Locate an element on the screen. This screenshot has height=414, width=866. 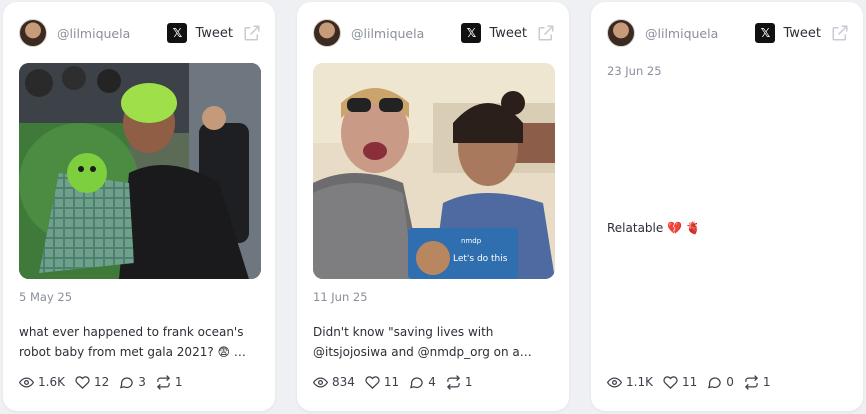
views-stat: 1.6K is located at coordinates (42, 382).